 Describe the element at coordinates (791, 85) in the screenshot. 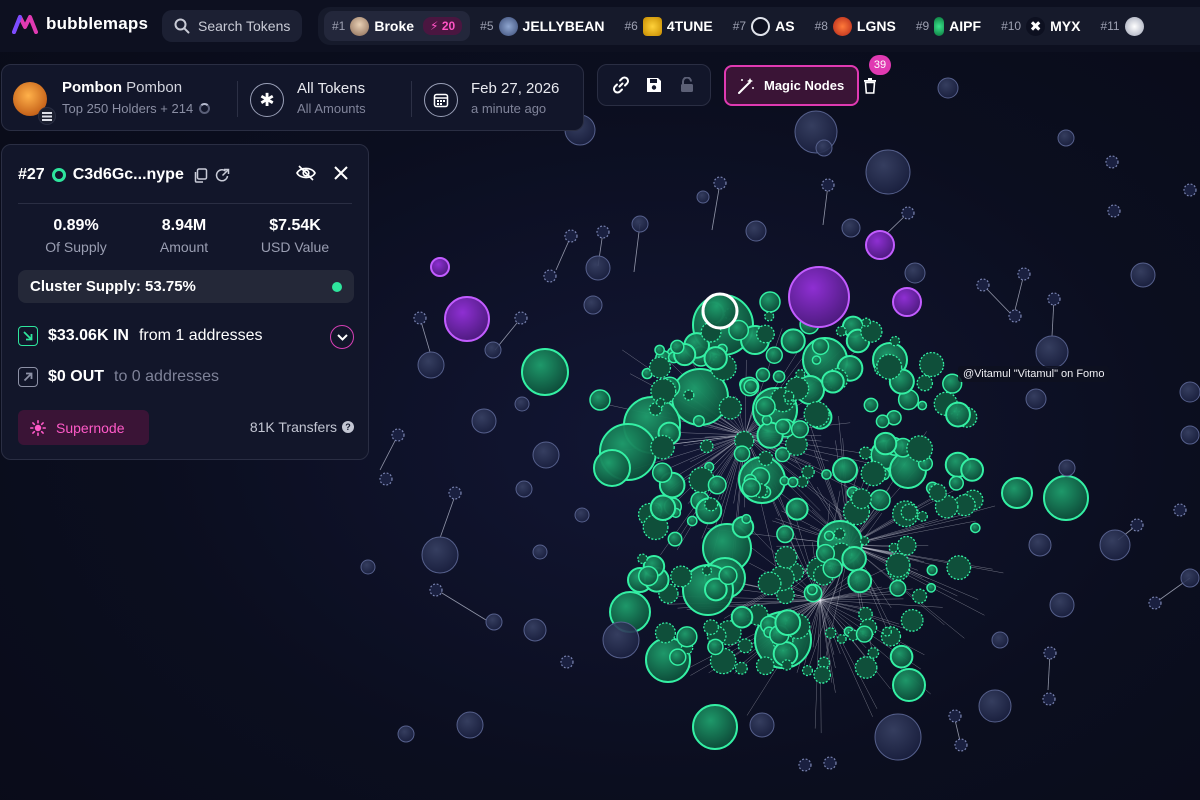

I see `magic-nodes-button: Magic Nodes` at that location.